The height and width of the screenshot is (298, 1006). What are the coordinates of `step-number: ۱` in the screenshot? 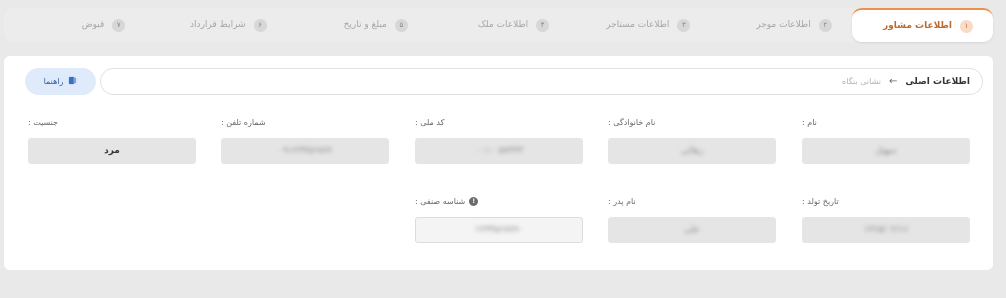 It's located at (966, 26).